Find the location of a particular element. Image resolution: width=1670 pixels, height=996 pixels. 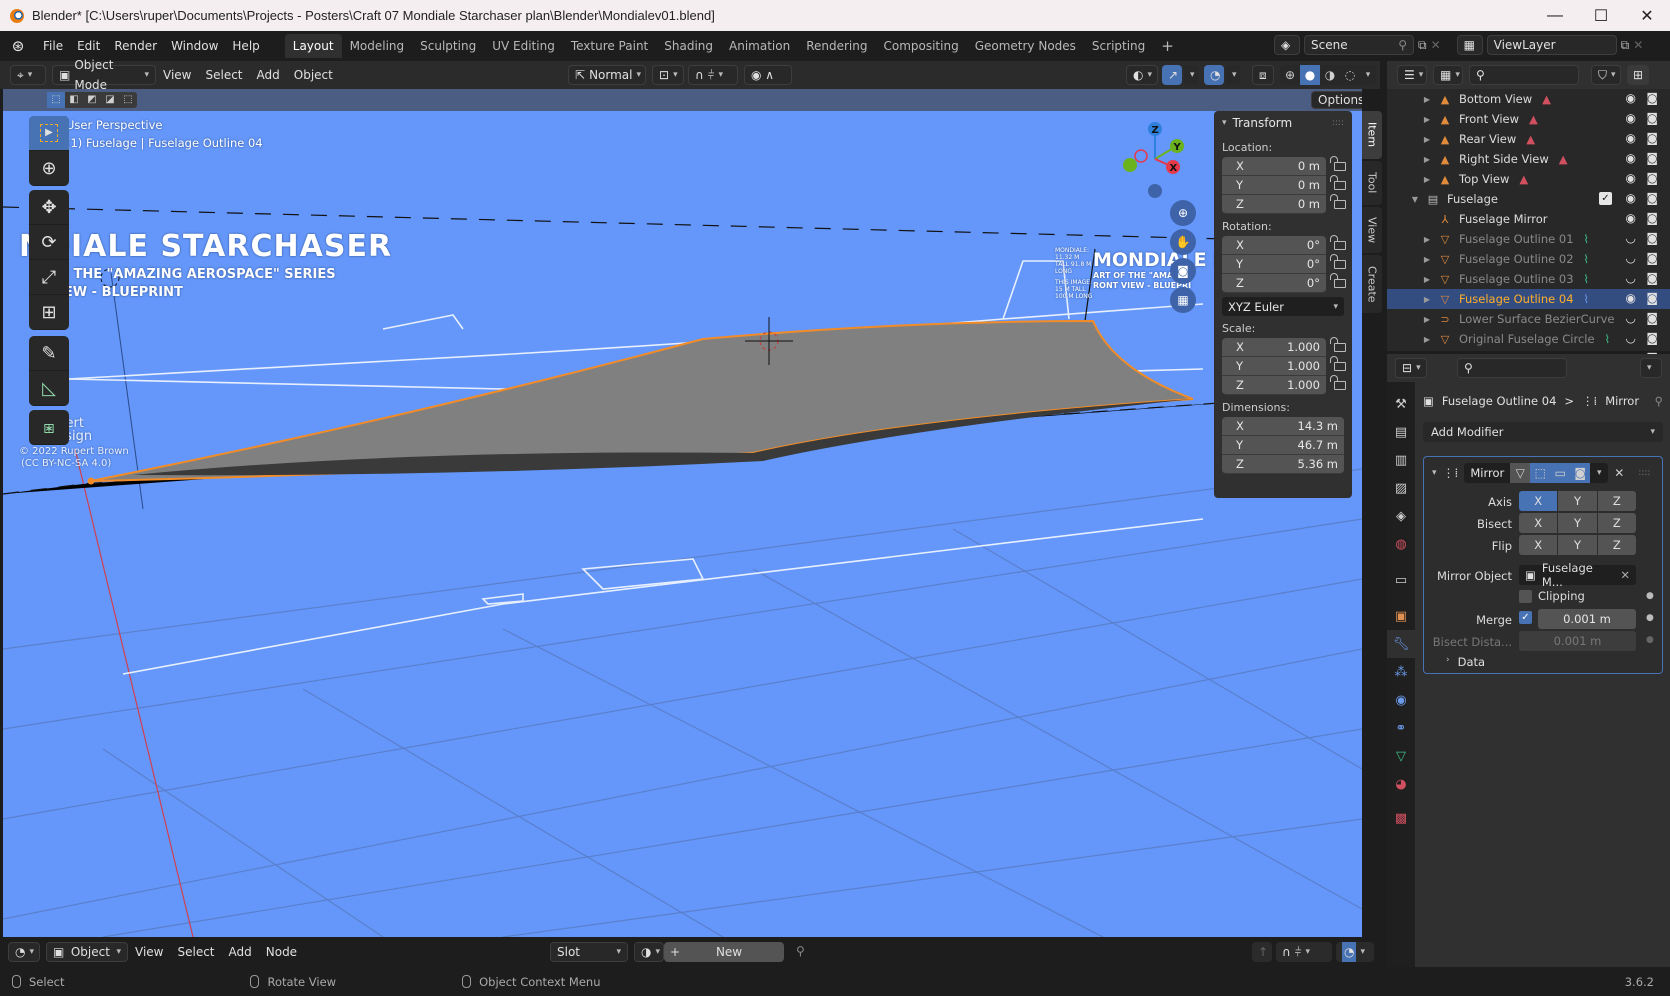

outliner-item: ▶ ▽ Fuselage Outline 01 ⌇ ◡ ◙ is located at coordinates (1528, 239).